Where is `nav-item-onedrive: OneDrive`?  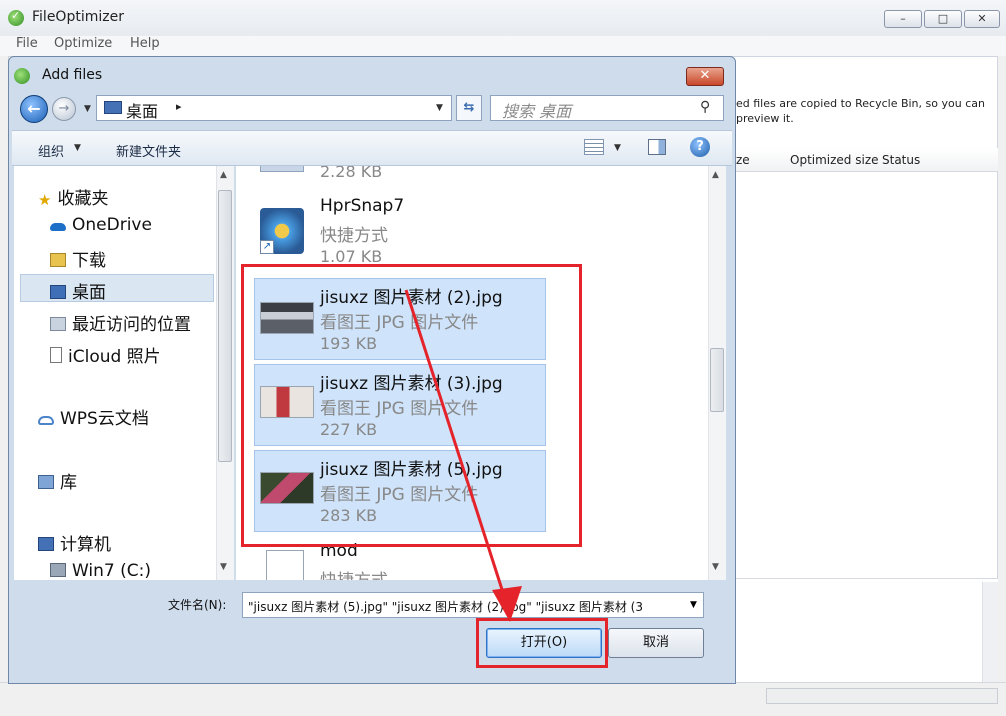 nav-item-onedrive: OneDrive is located at coordinates (101, 225).